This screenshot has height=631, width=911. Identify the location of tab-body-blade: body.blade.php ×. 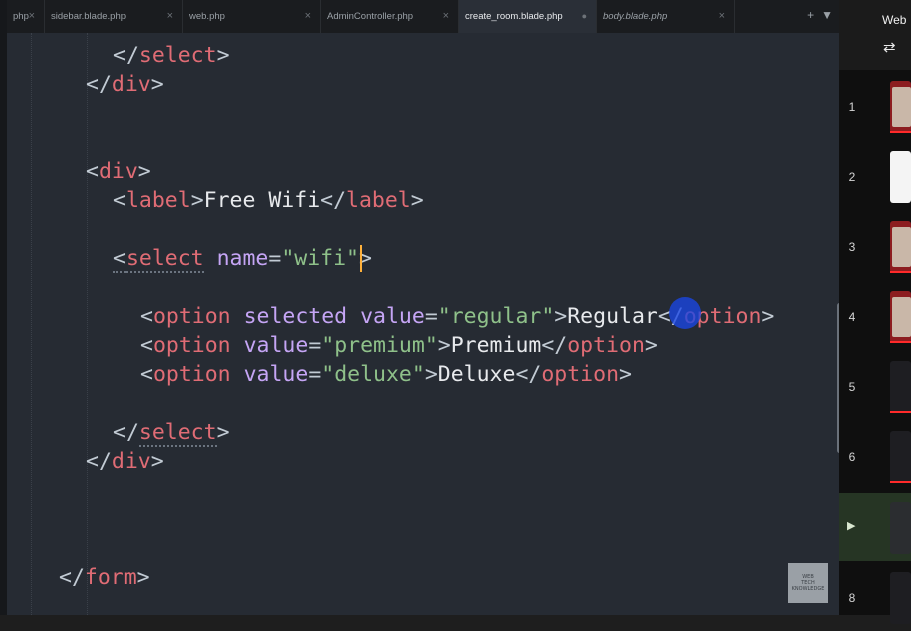
(666, 16).